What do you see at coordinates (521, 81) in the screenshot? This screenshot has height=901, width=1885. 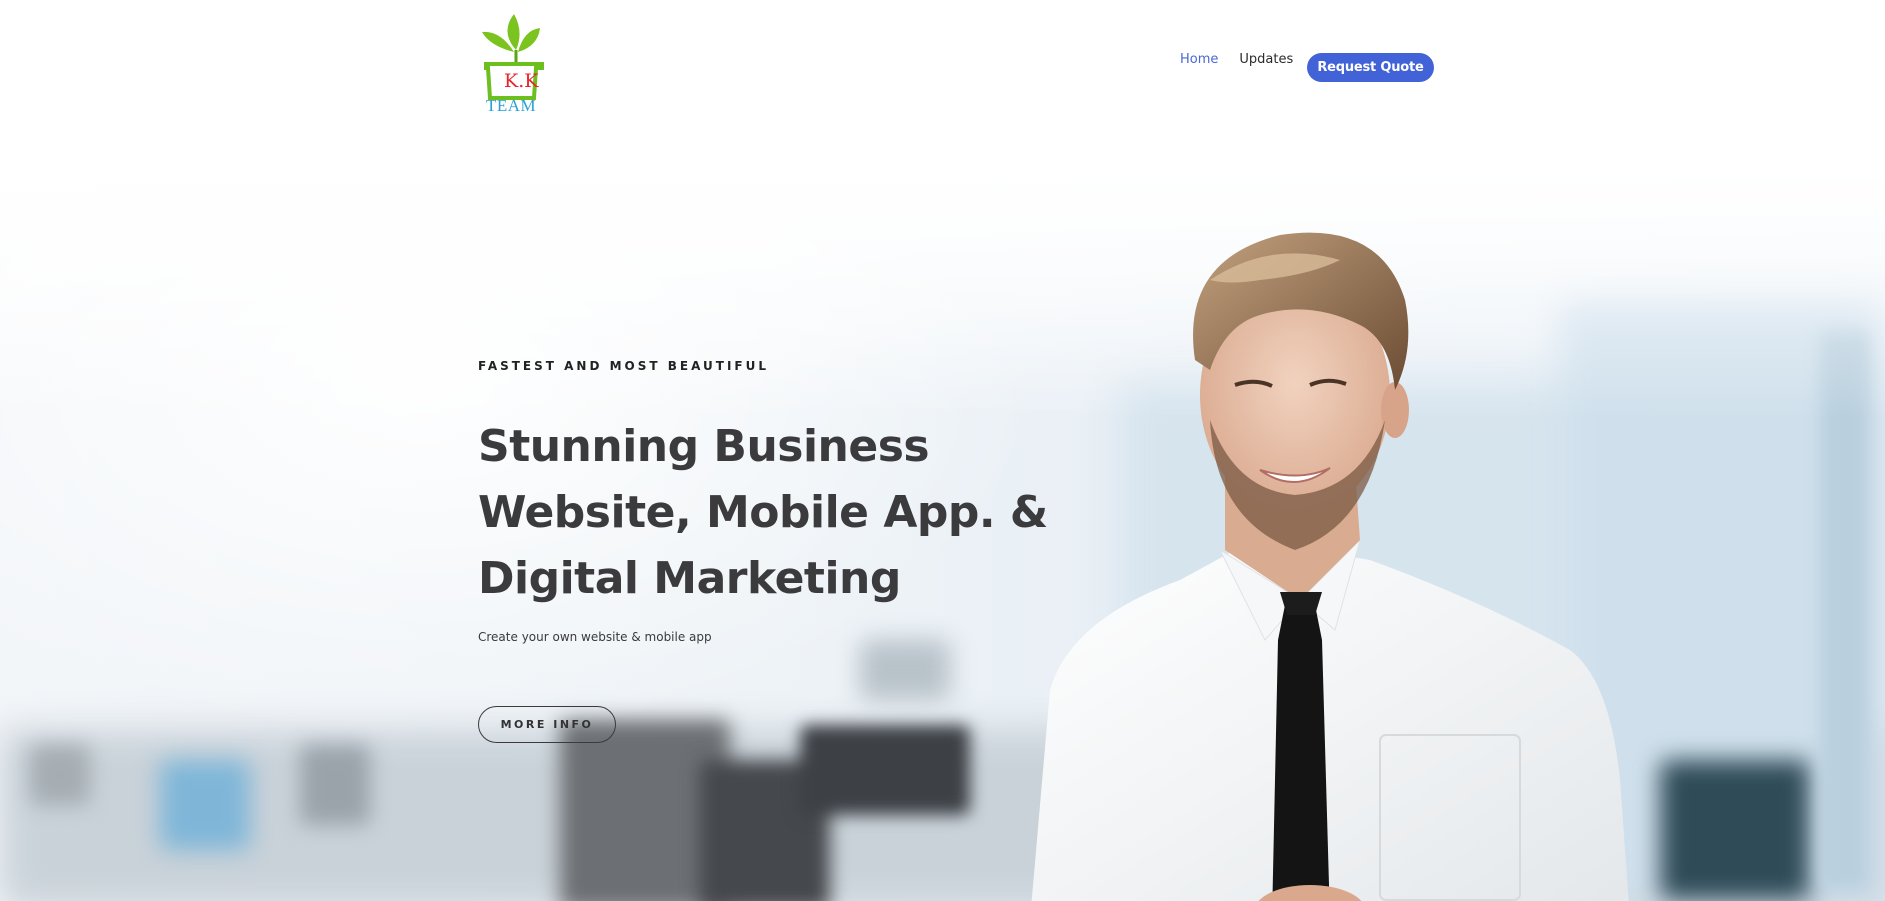 I see `logo-initials: K.K` at bounding box center [521, 81].